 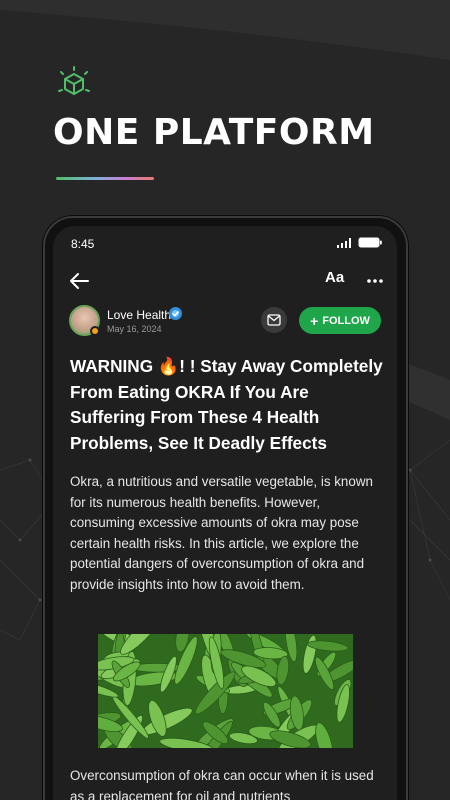 I want to click on hero-underline, so click(x=105, y=178).